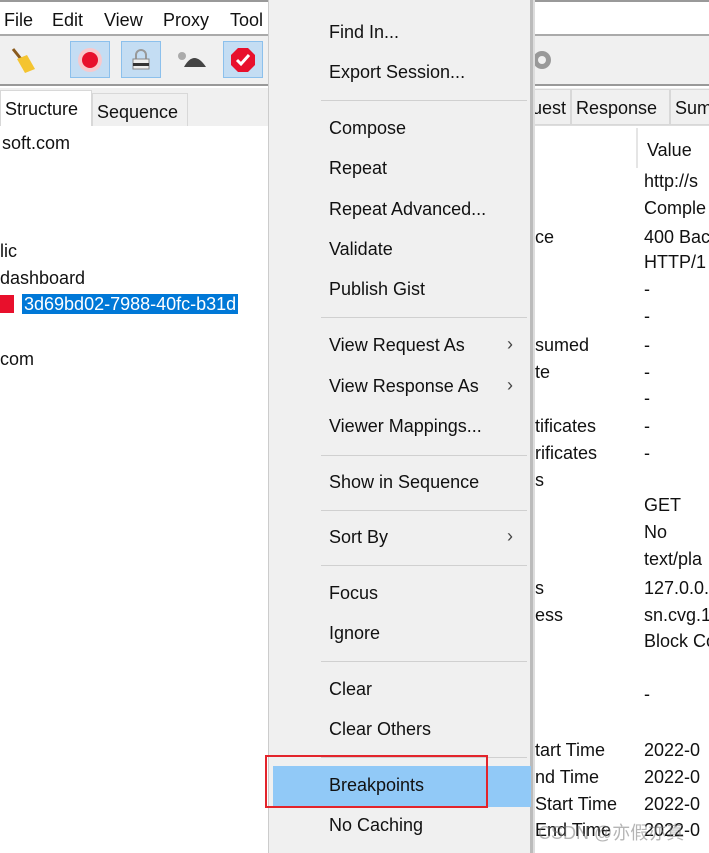  I want to click on tab-request: uest, so click(550, 107).